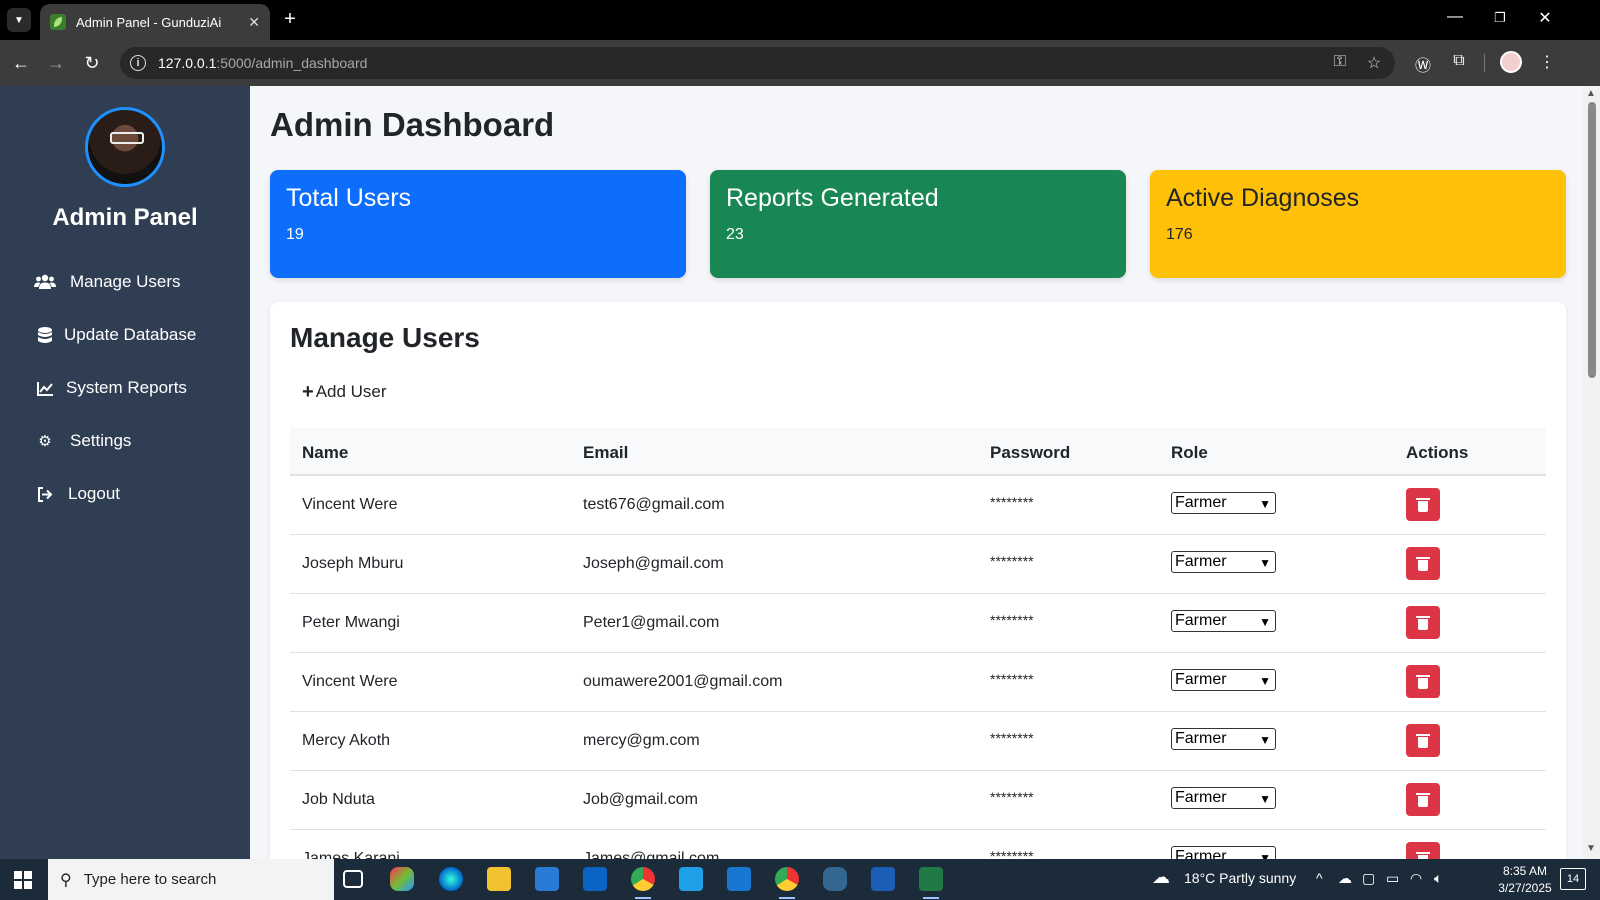  I want to click on close-tab-icon: ✕, so click(254, 22).